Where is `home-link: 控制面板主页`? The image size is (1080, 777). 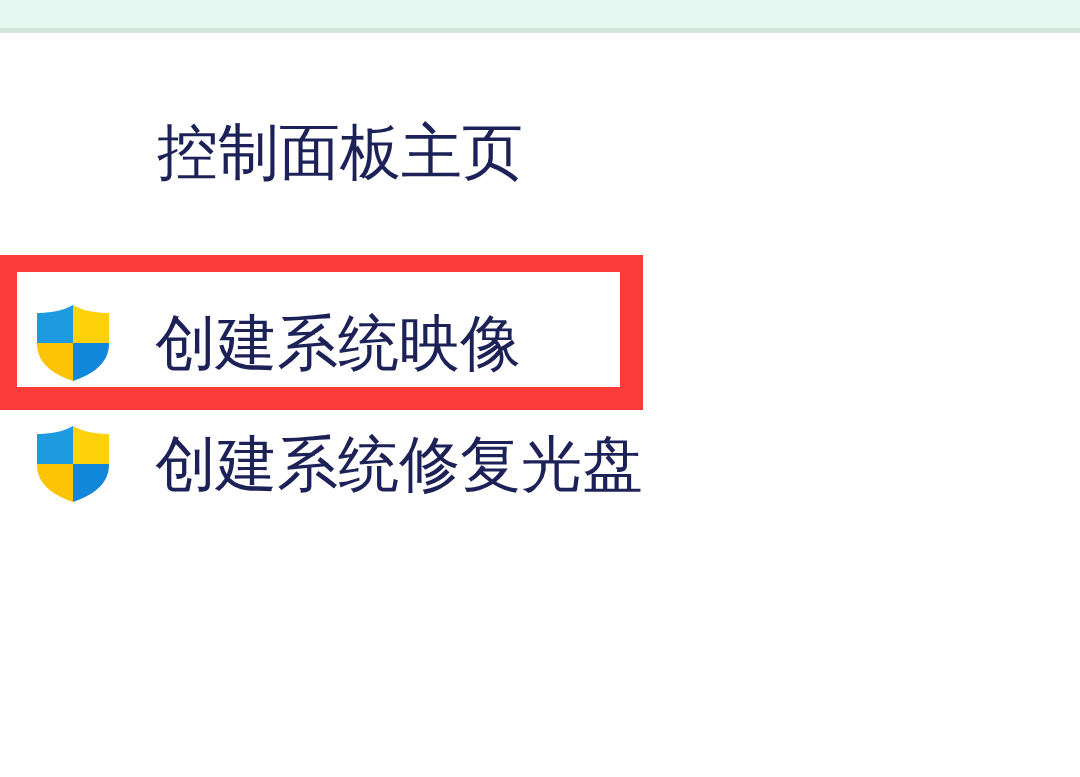 home-link: 控制面板主页 is located at coordinates (340, 152).